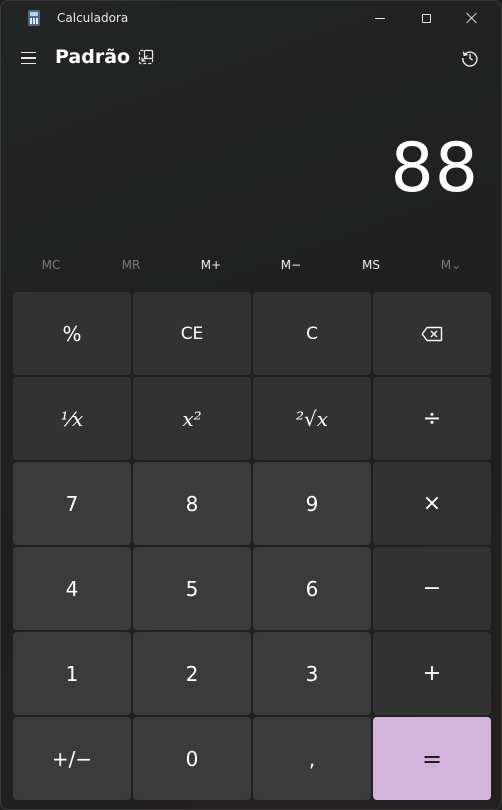  Describe the element at coordinates (192, 503) in the screenshot. I see `digit-8-button: 8` at that location.